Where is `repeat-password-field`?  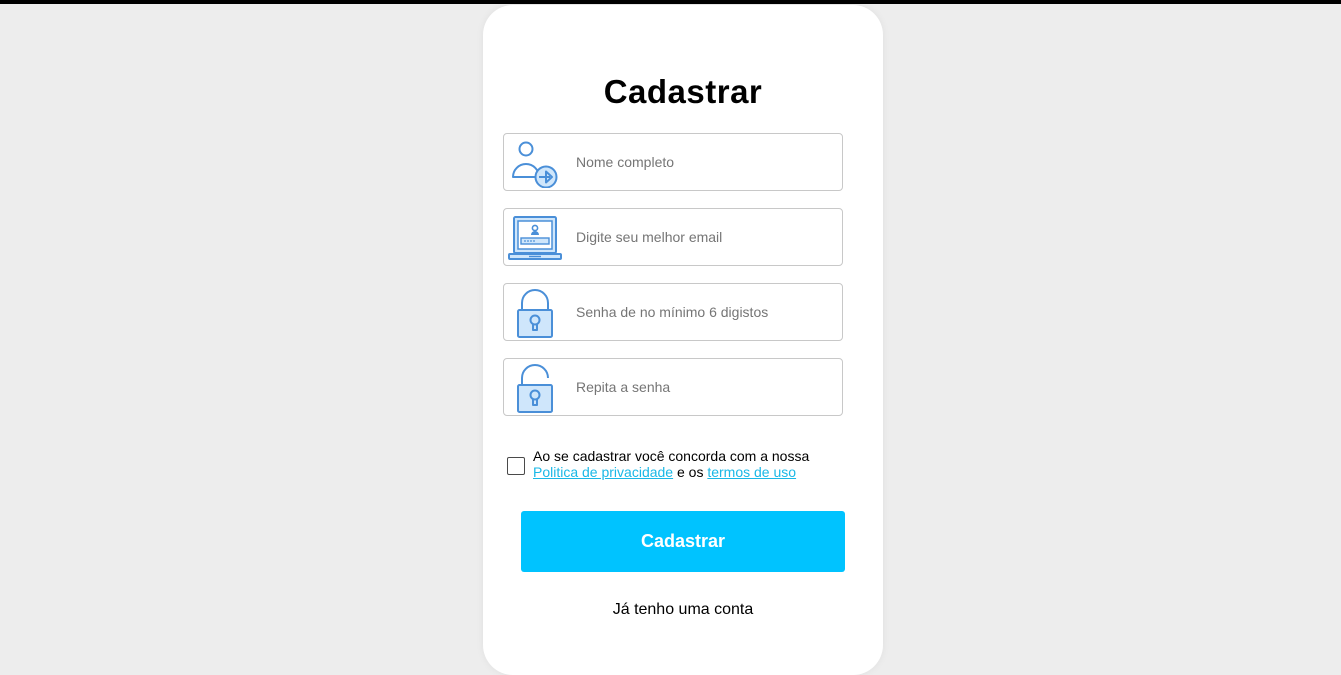 repeat-password-field is located at coordinates (673, 387).